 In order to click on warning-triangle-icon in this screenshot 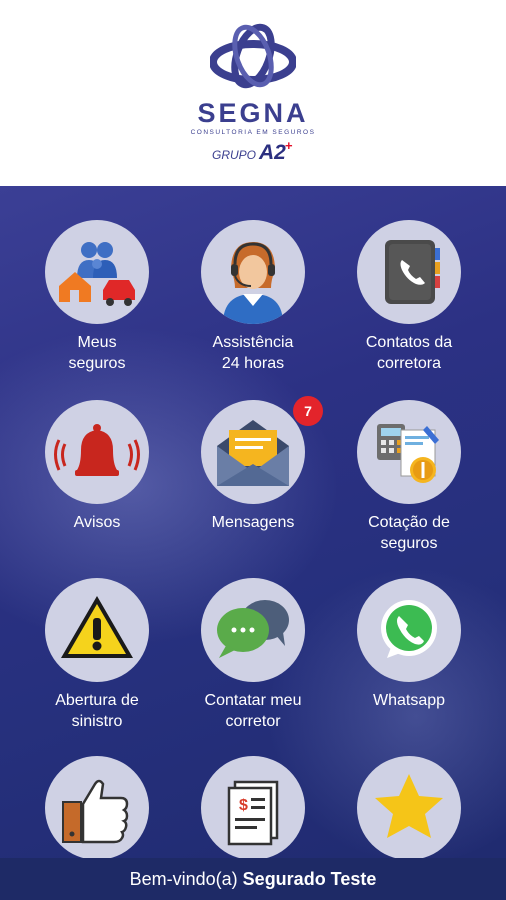, I will do `click(97, 630)`.